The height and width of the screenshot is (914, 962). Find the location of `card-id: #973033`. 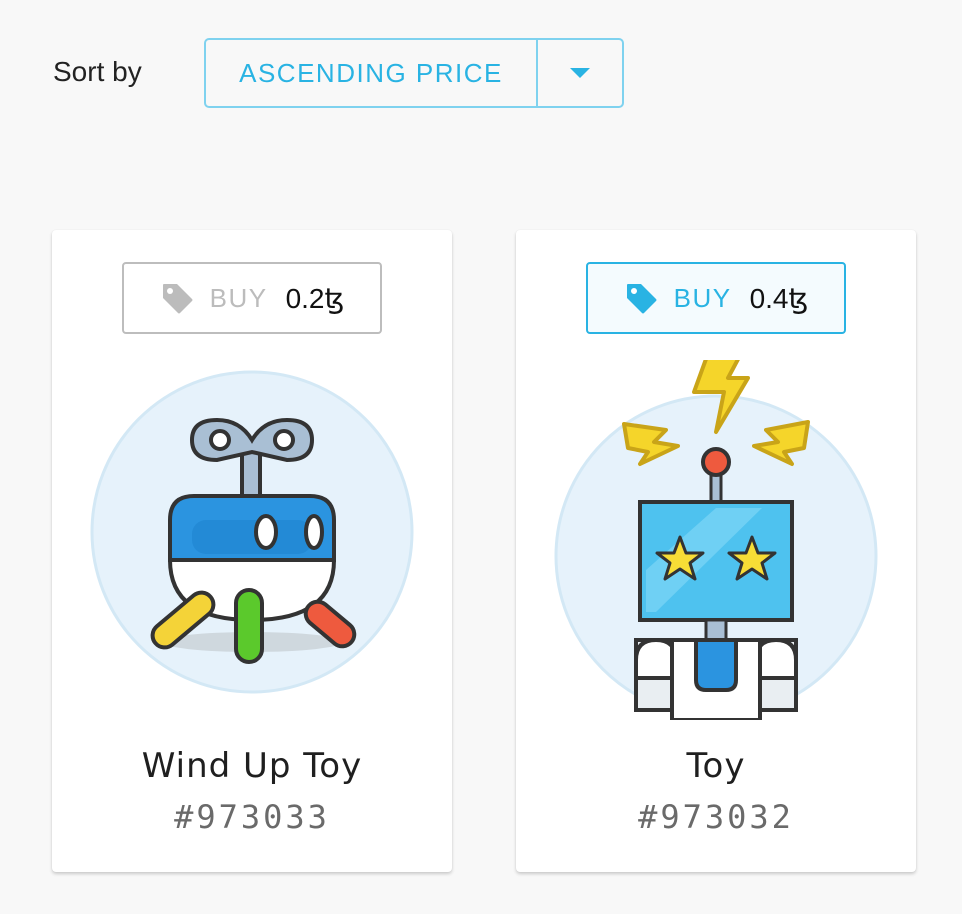

card-id: #973033 is located at coordinates (252, 817).